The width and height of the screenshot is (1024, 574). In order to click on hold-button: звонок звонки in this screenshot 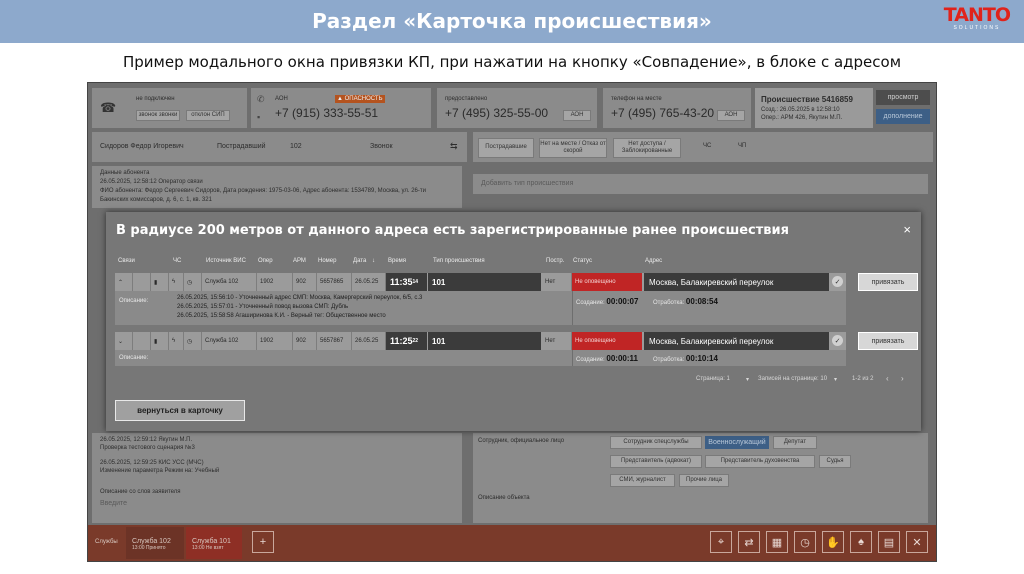, I will do `click(158, 115)`.